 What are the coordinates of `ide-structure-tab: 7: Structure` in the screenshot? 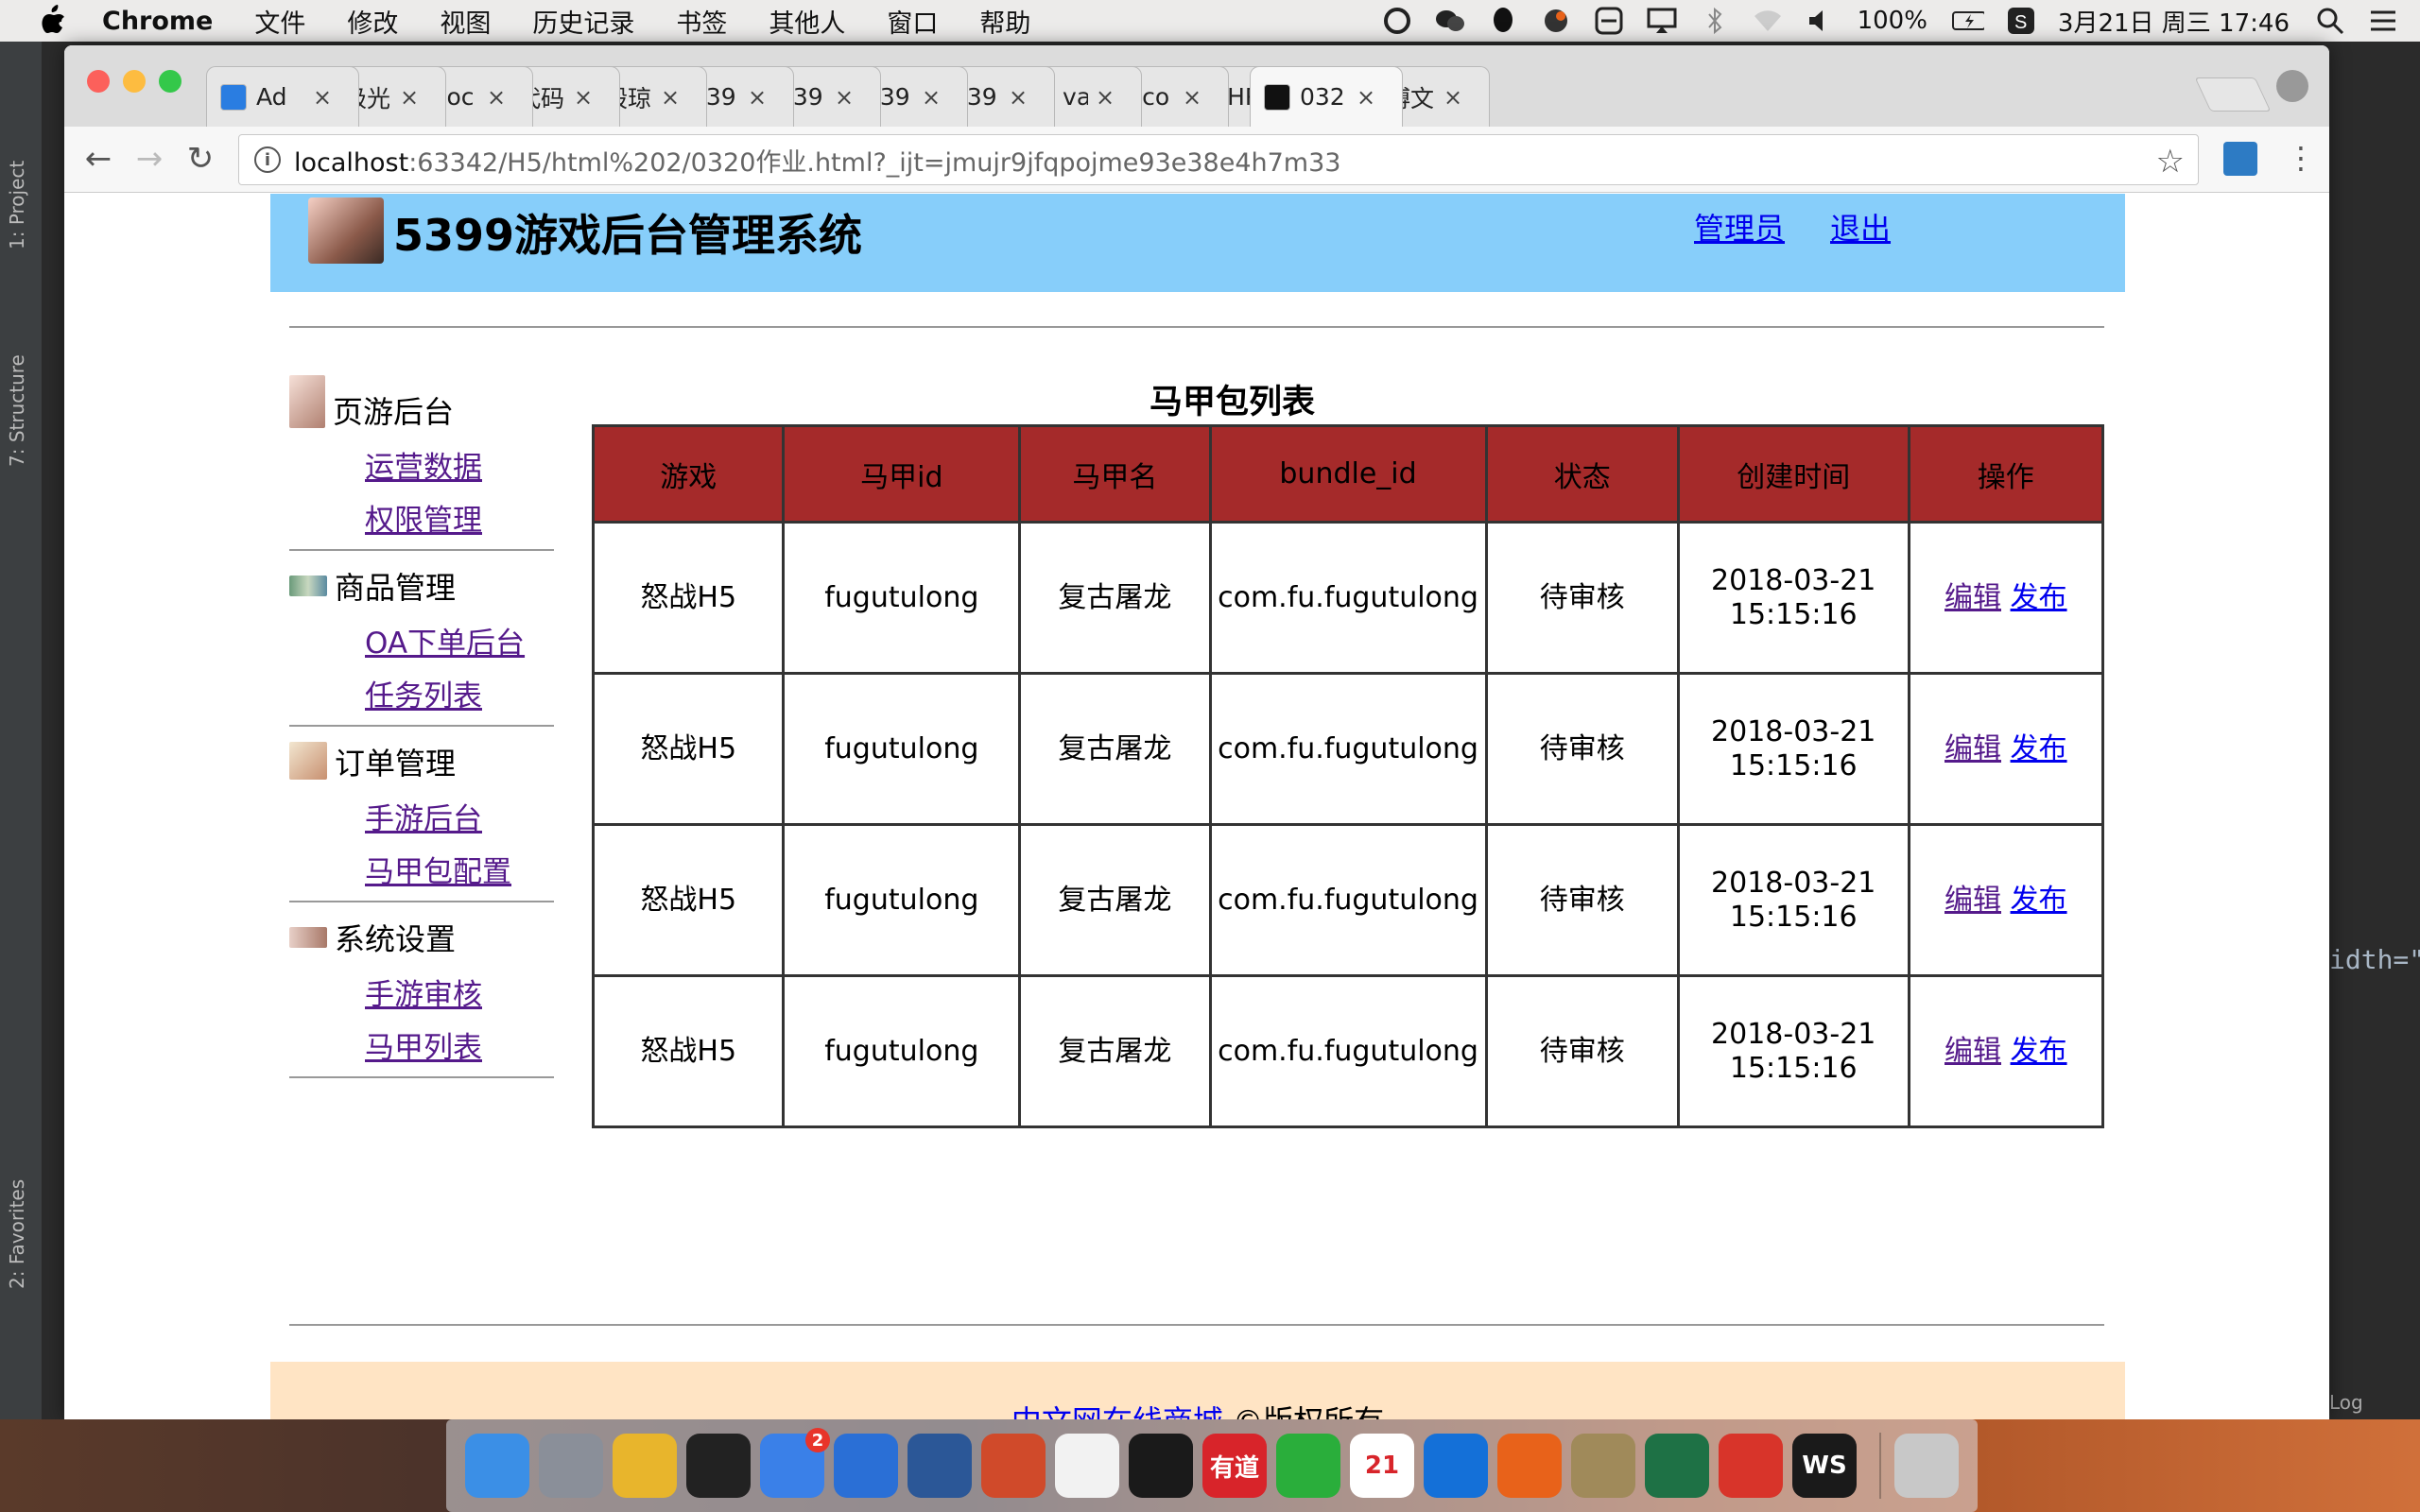 It's located at (17, 410).